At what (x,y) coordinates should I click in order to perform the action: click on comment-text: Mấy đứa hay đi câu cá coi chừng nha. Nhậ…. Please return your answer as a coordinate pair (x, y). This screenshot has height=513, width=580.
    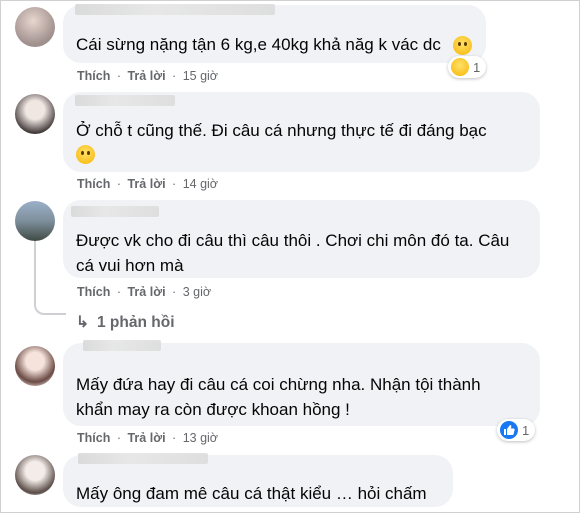
    Looking at the image, I should click on (278, 397).